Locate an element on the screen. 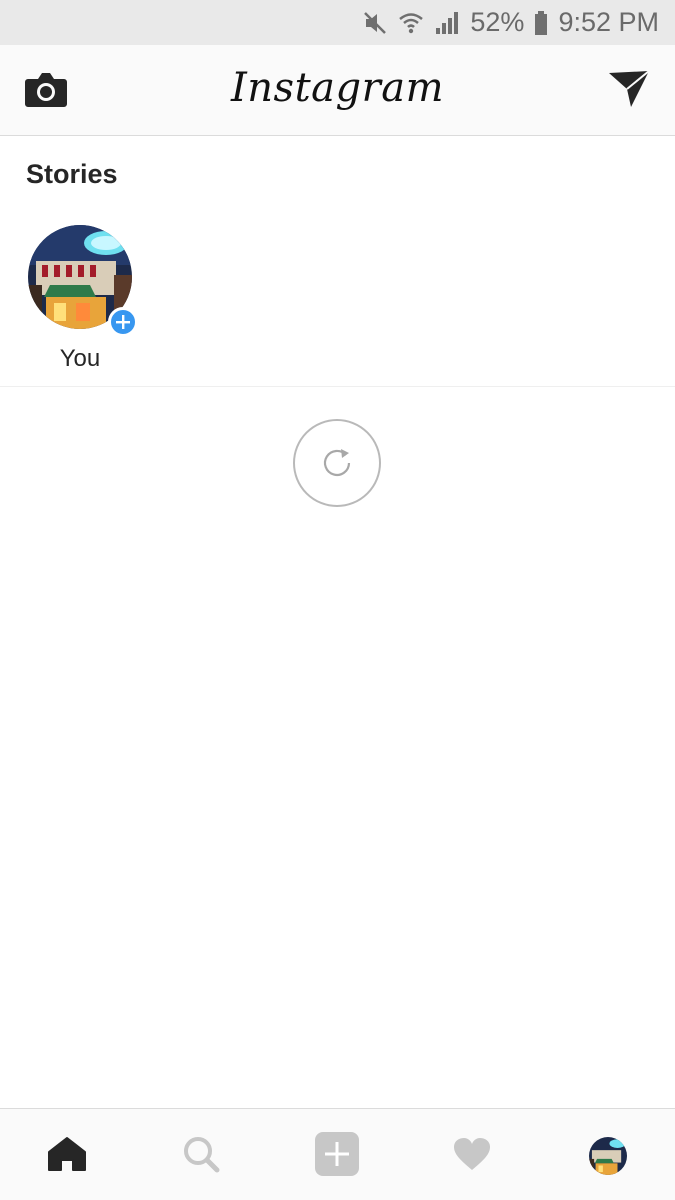 This screenshot has width=675, height=1200. reload-icon is located at coordinates (337, 463).